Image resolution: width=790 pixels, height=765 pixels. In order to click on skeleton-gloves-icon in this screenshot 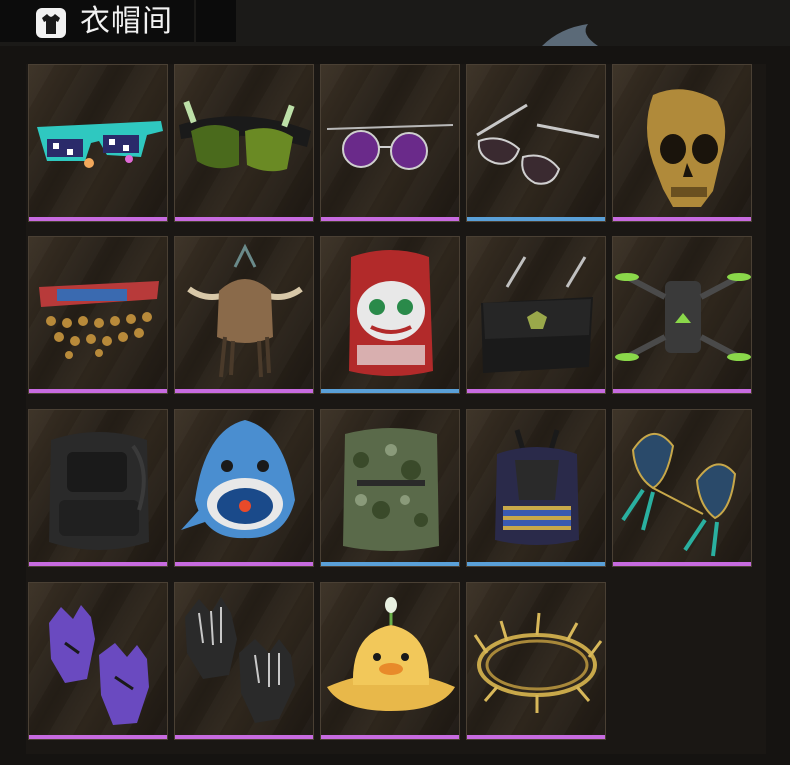, I will do `click(240, 660)`.